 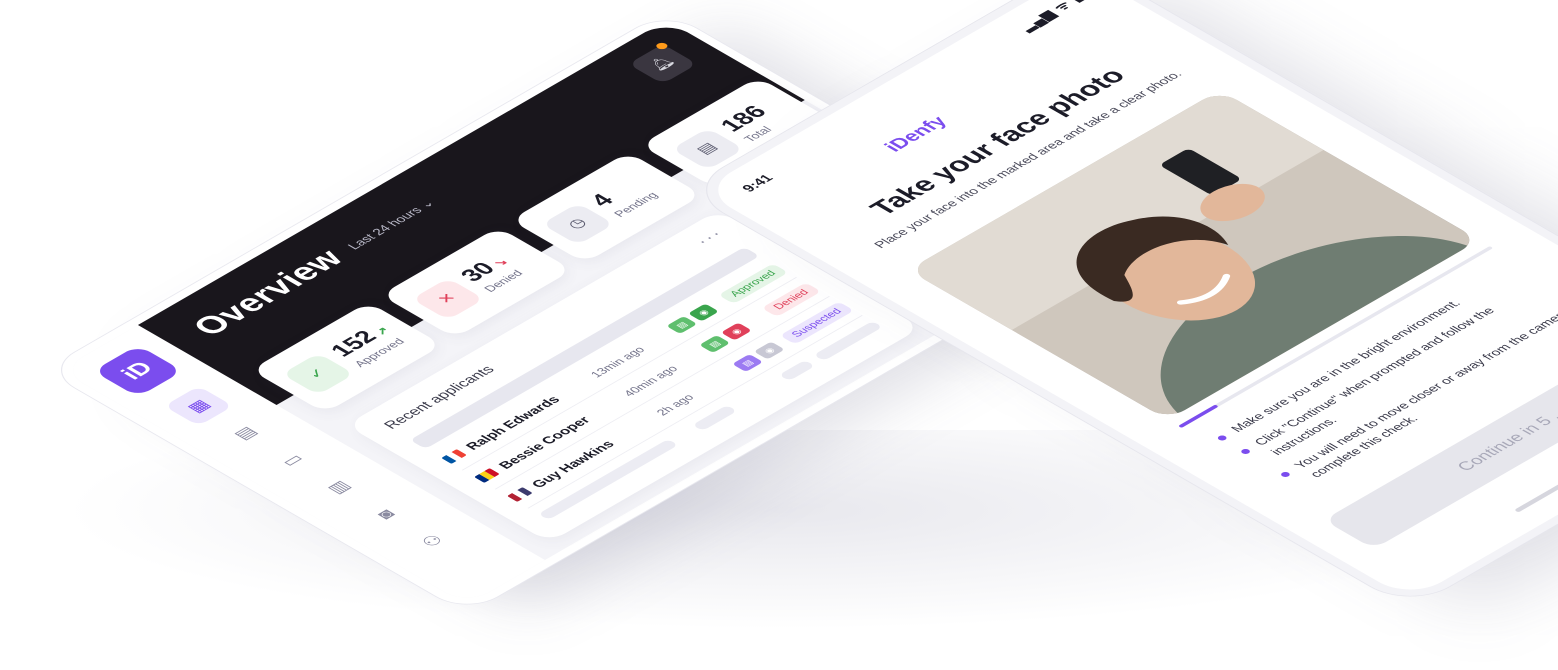 I want to click on check-icon: ✓, so click(x=318, y=374).